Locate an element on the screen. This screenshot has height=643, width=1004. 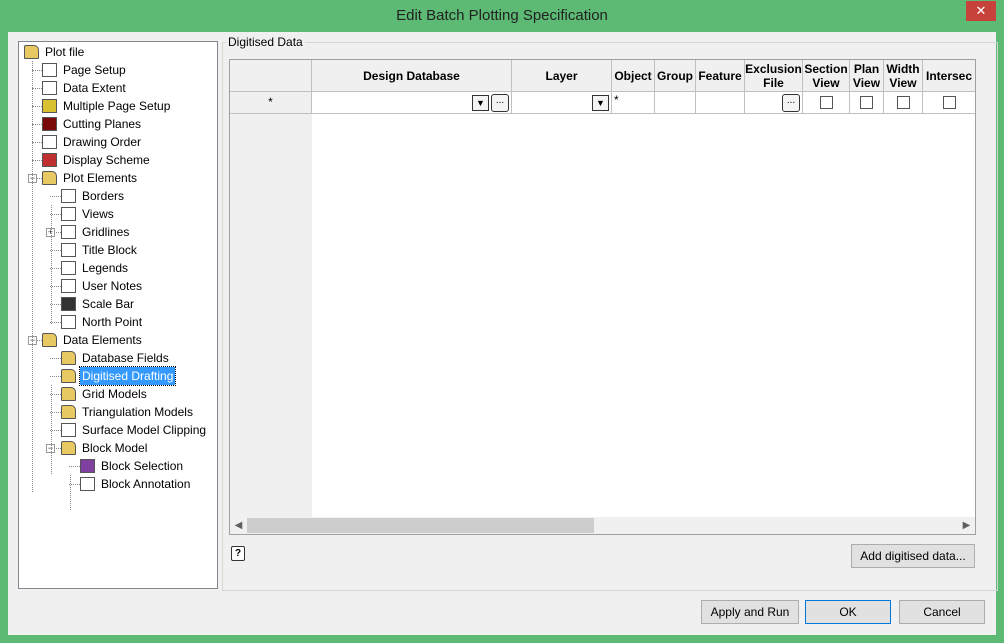
page-setup-icon is located at coordinates (49, 70).